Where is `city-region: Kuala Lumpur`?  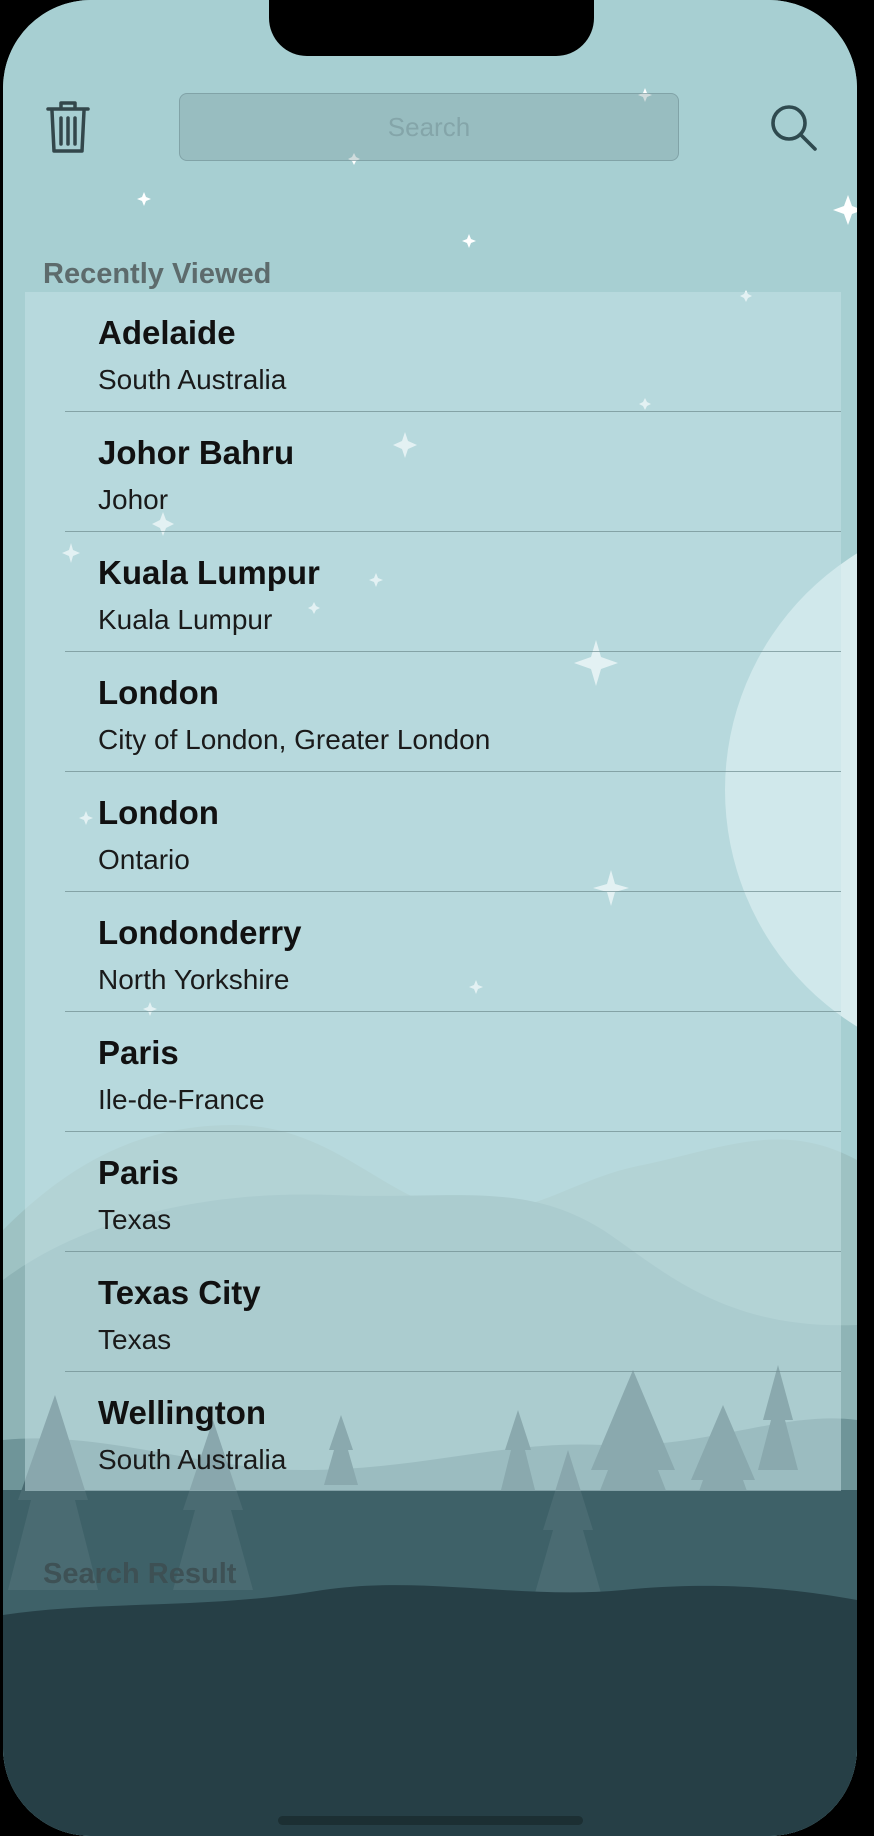
city-region: Kuala Lumpur is located at coordinates (185, 619).